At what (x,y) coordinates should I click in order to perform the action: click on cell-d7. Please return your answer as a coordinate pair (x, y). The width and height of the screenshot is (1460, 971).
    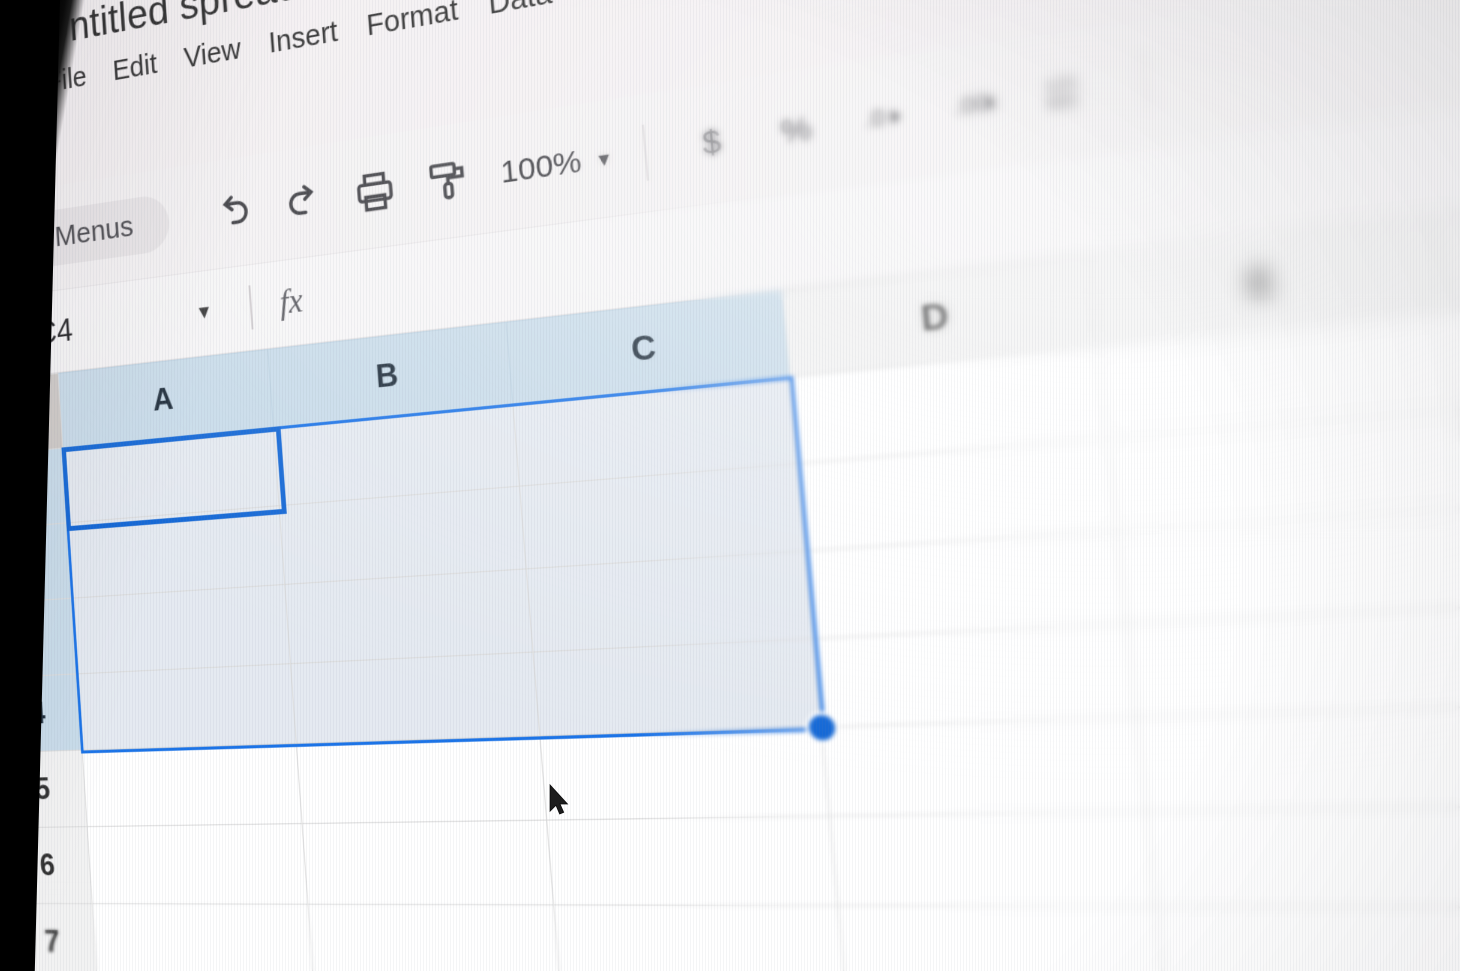
    Looking at the image, I should click on (1002, 938).